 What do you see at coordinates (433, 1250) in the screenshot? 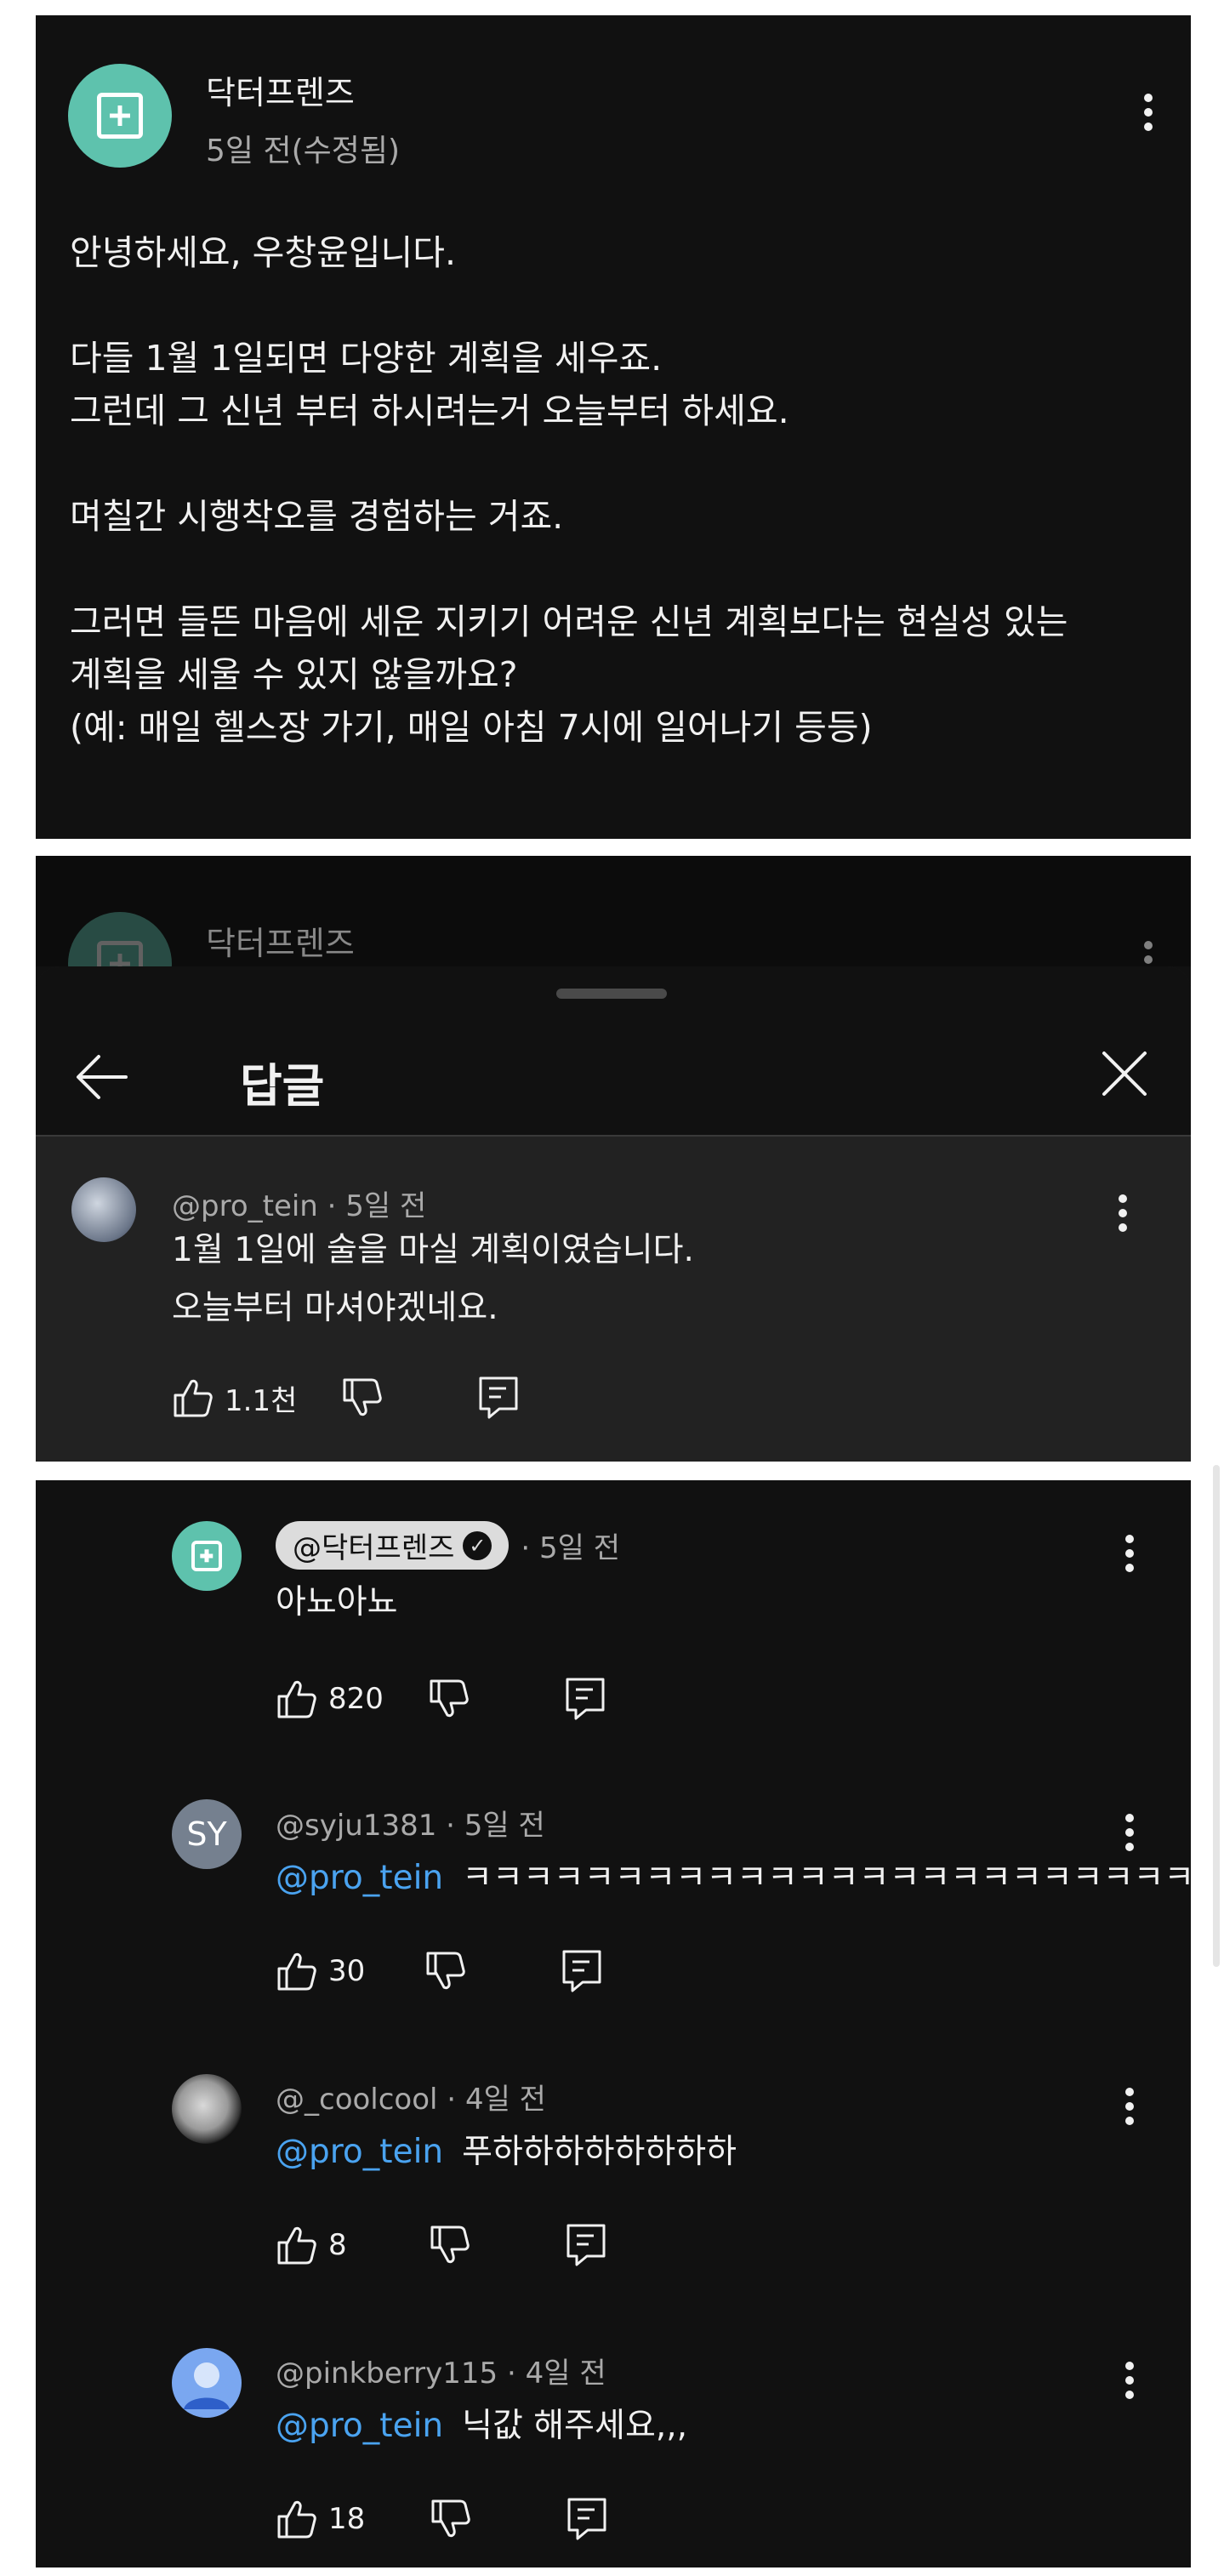
I see `comment-line: 1월 1일에 술을 마실 계획이였습니다.` at bounding box center [433, 1250].